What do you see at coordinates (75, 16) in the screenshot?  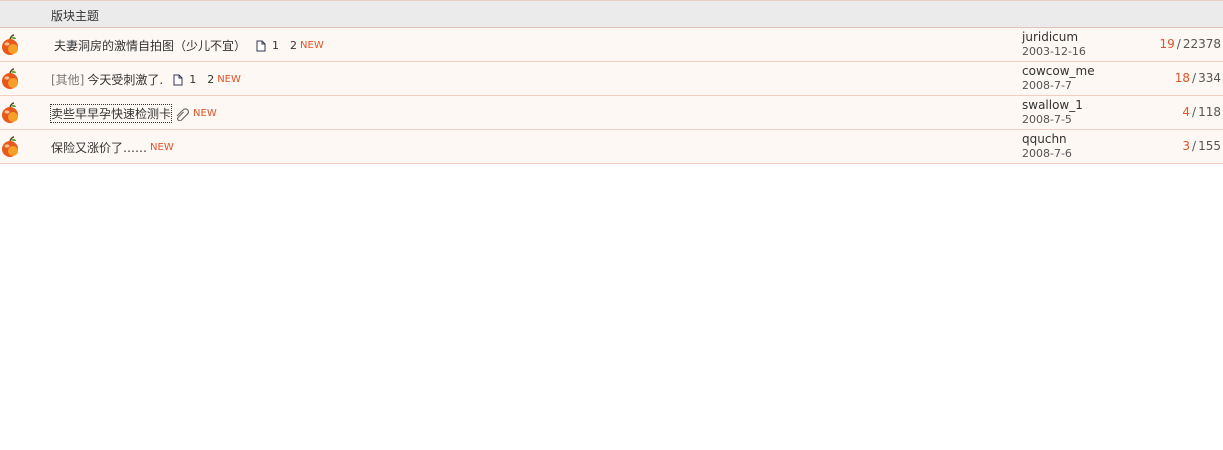 I see `column-title: 版块主题` at bounding box center [75, 16].